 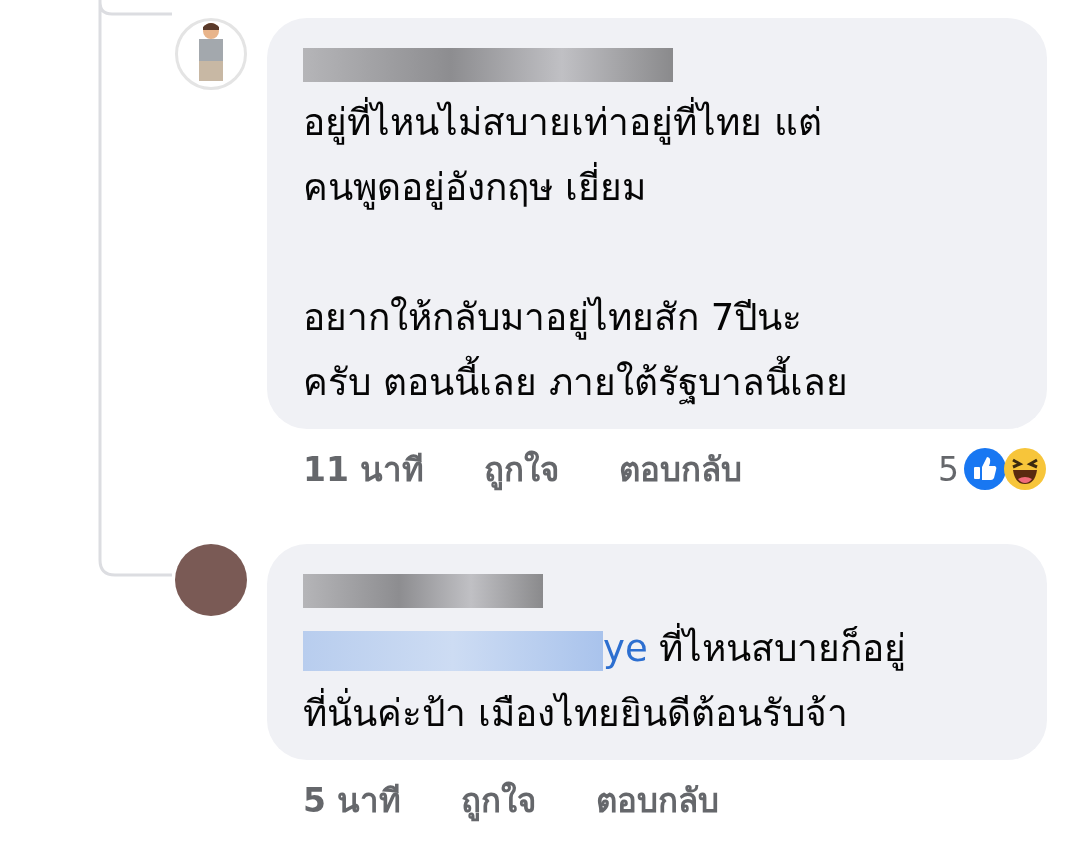 What do you see at coordinates (1025, 469) in the screenshot?
I see `laughing-emoji-icon` at bounding box center [1025, 469].